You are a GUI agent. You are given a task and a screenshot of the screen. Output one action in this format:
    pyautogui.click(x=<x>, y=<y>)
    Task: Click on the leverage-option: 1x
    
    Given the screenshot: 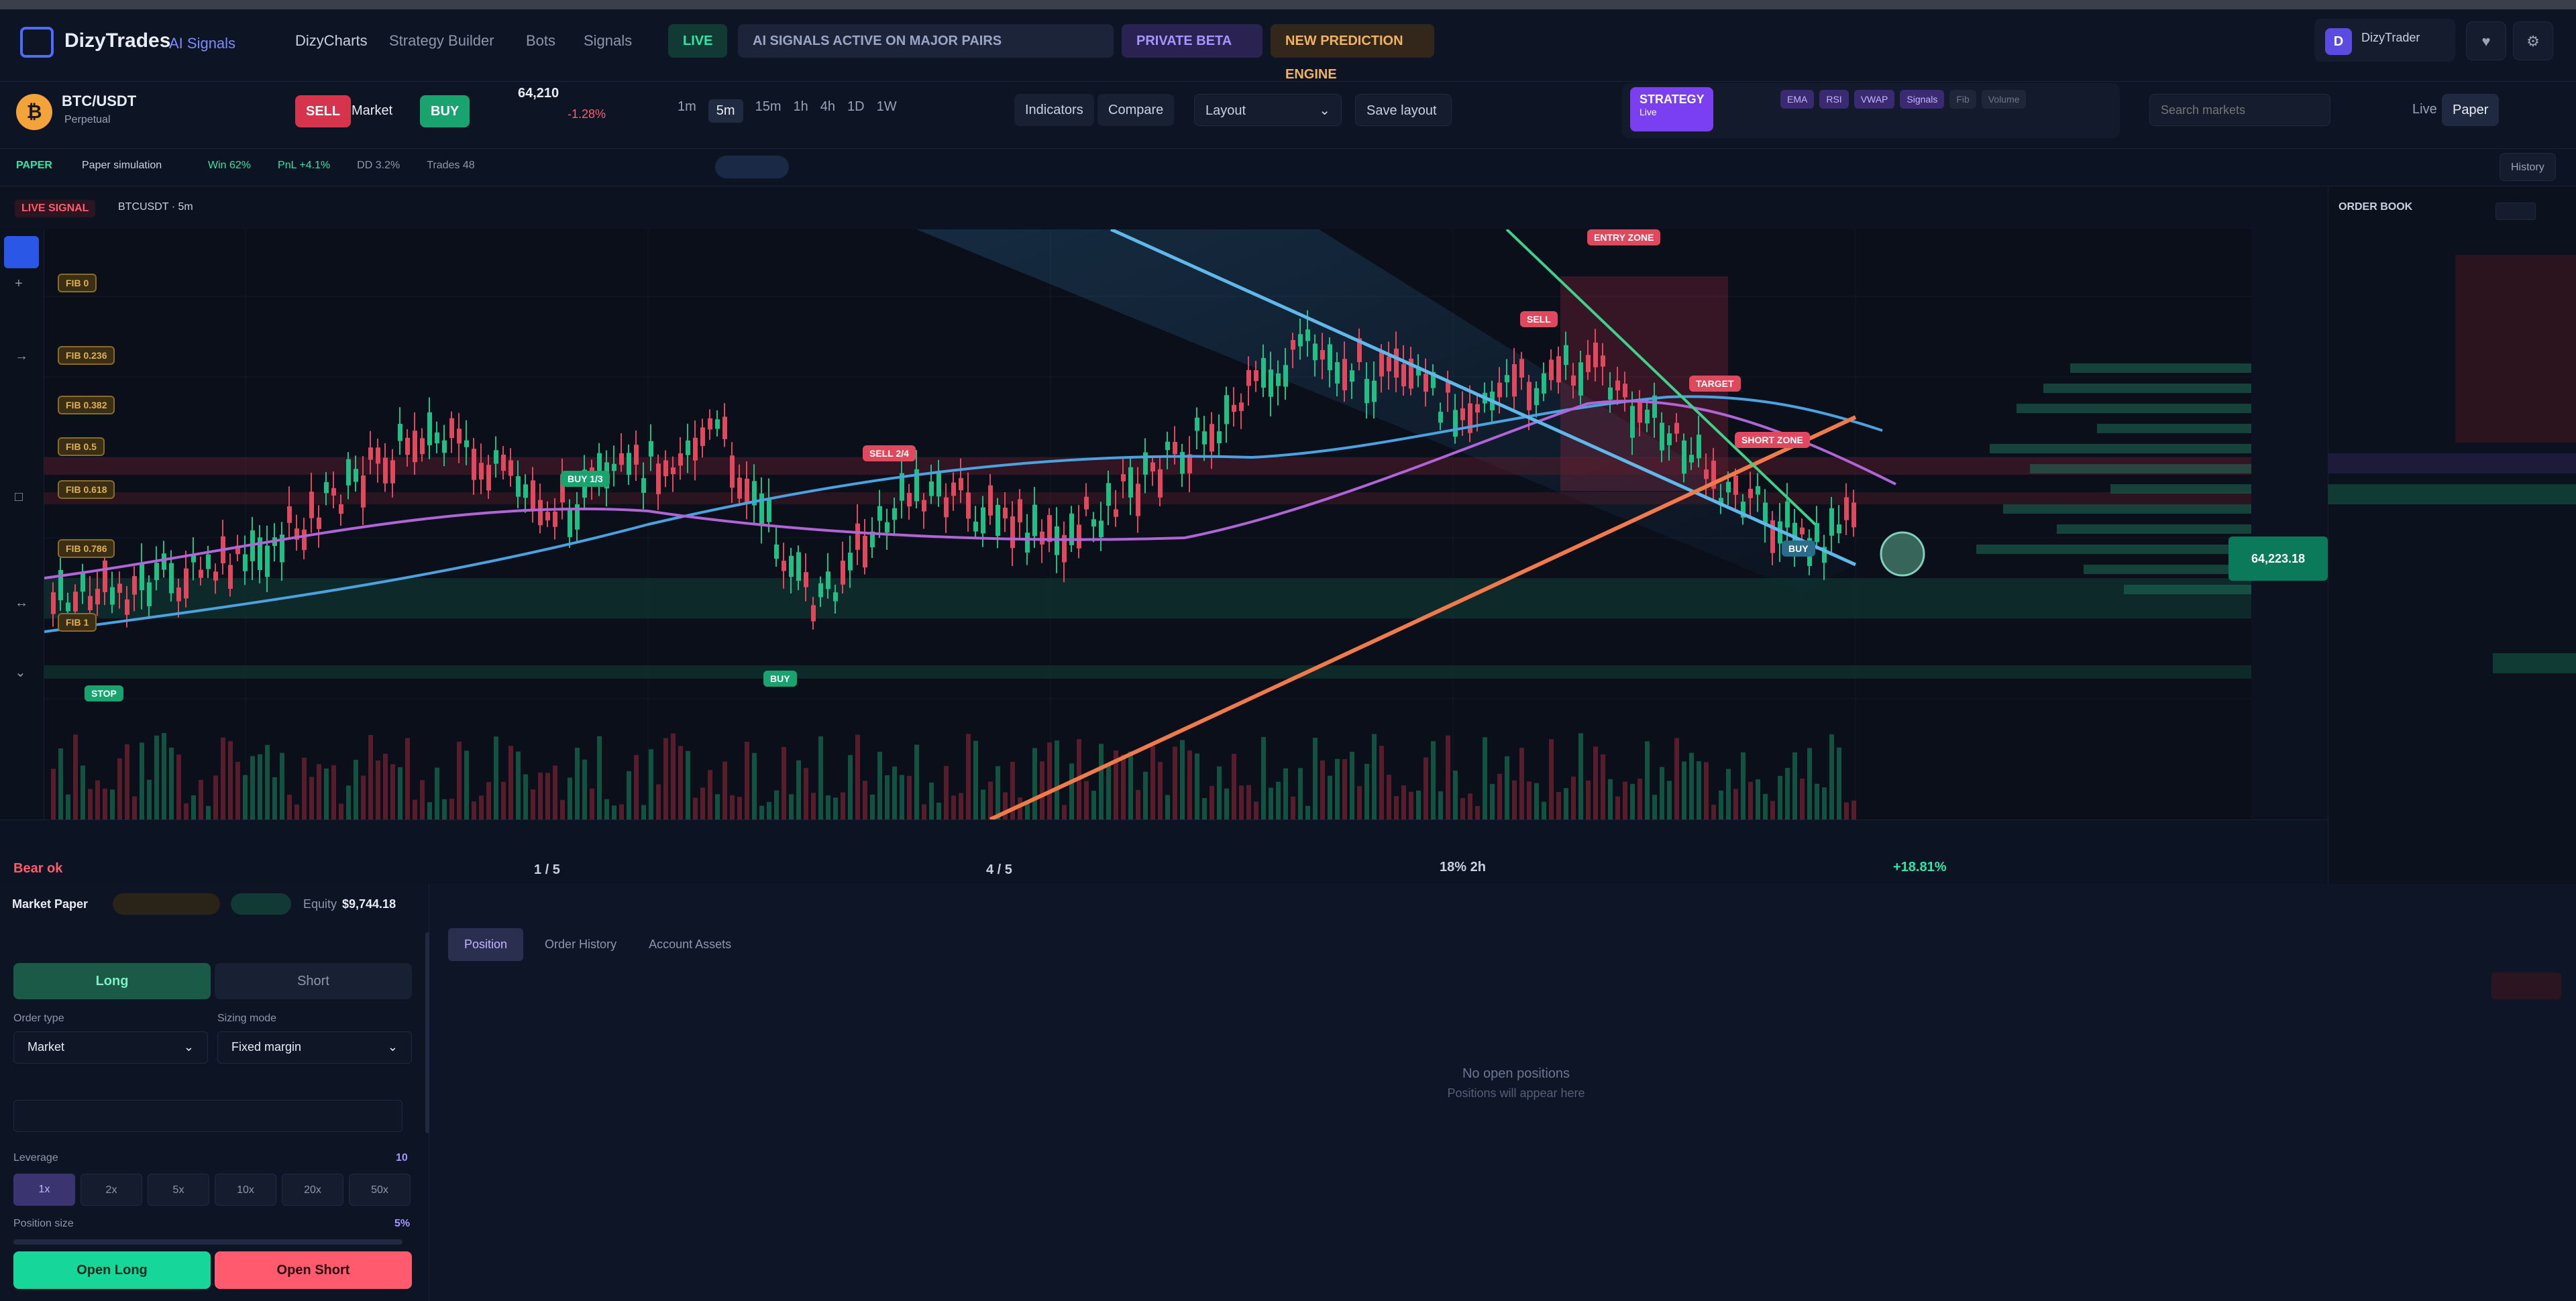 What is the action you would take?
    pyautogui.click(x=44, y=1190)
    